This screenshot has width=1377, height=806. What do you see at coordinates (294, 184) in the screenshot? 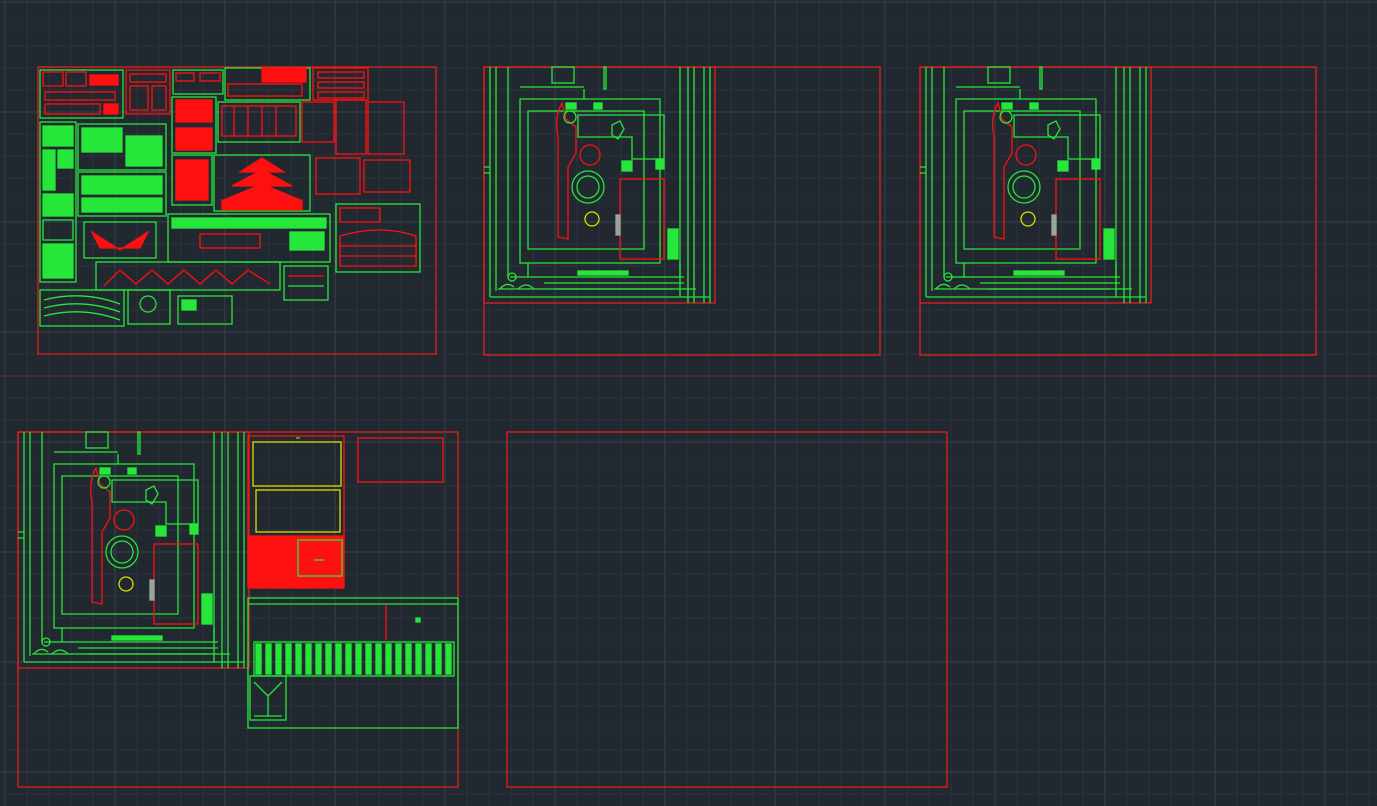
I see `detail-group-center` at bounding box center [294, 184].